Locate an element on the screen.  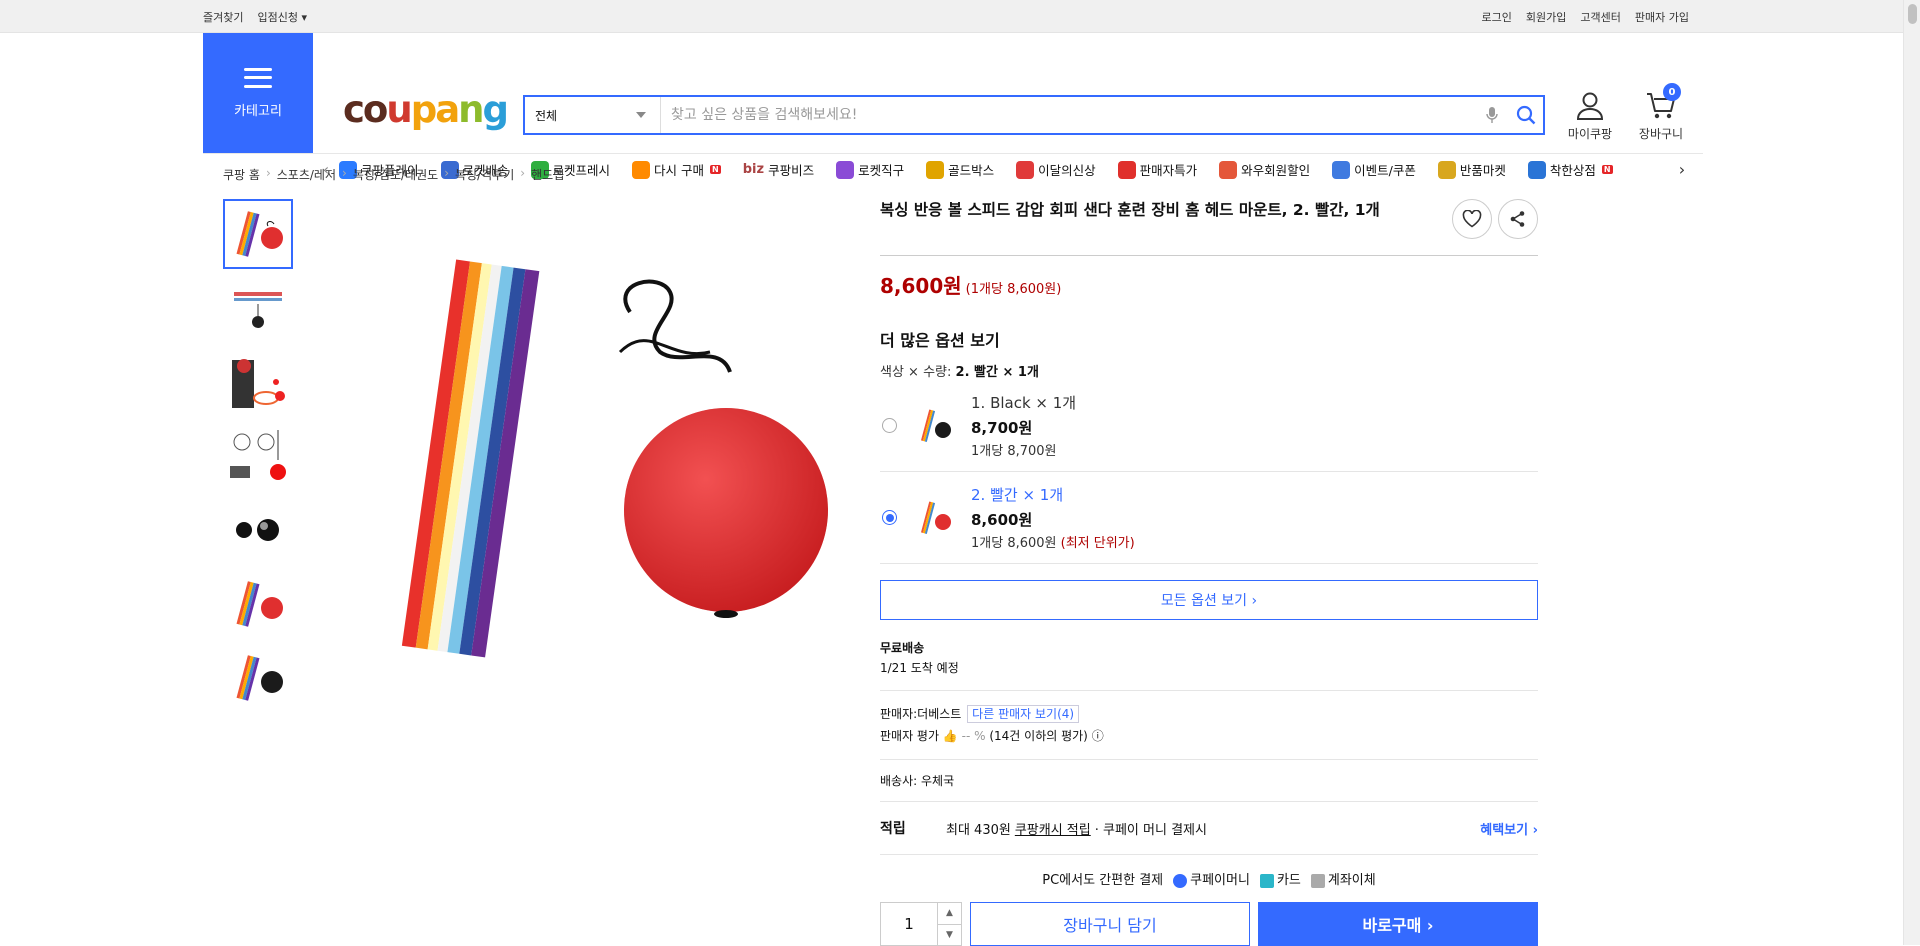
quantity-input: 1 is located at coordinates (909, 924).